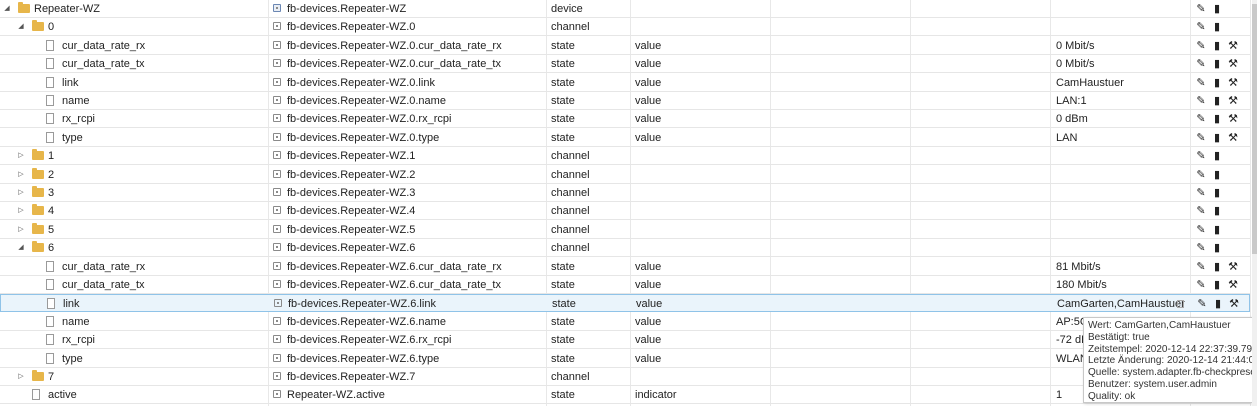 Image resolution: width=1257 pixels, height=406 pixels. Describe the element at coordinates (1071, 101) in the screenshot. I see `object-value: LAN:1` at that location.